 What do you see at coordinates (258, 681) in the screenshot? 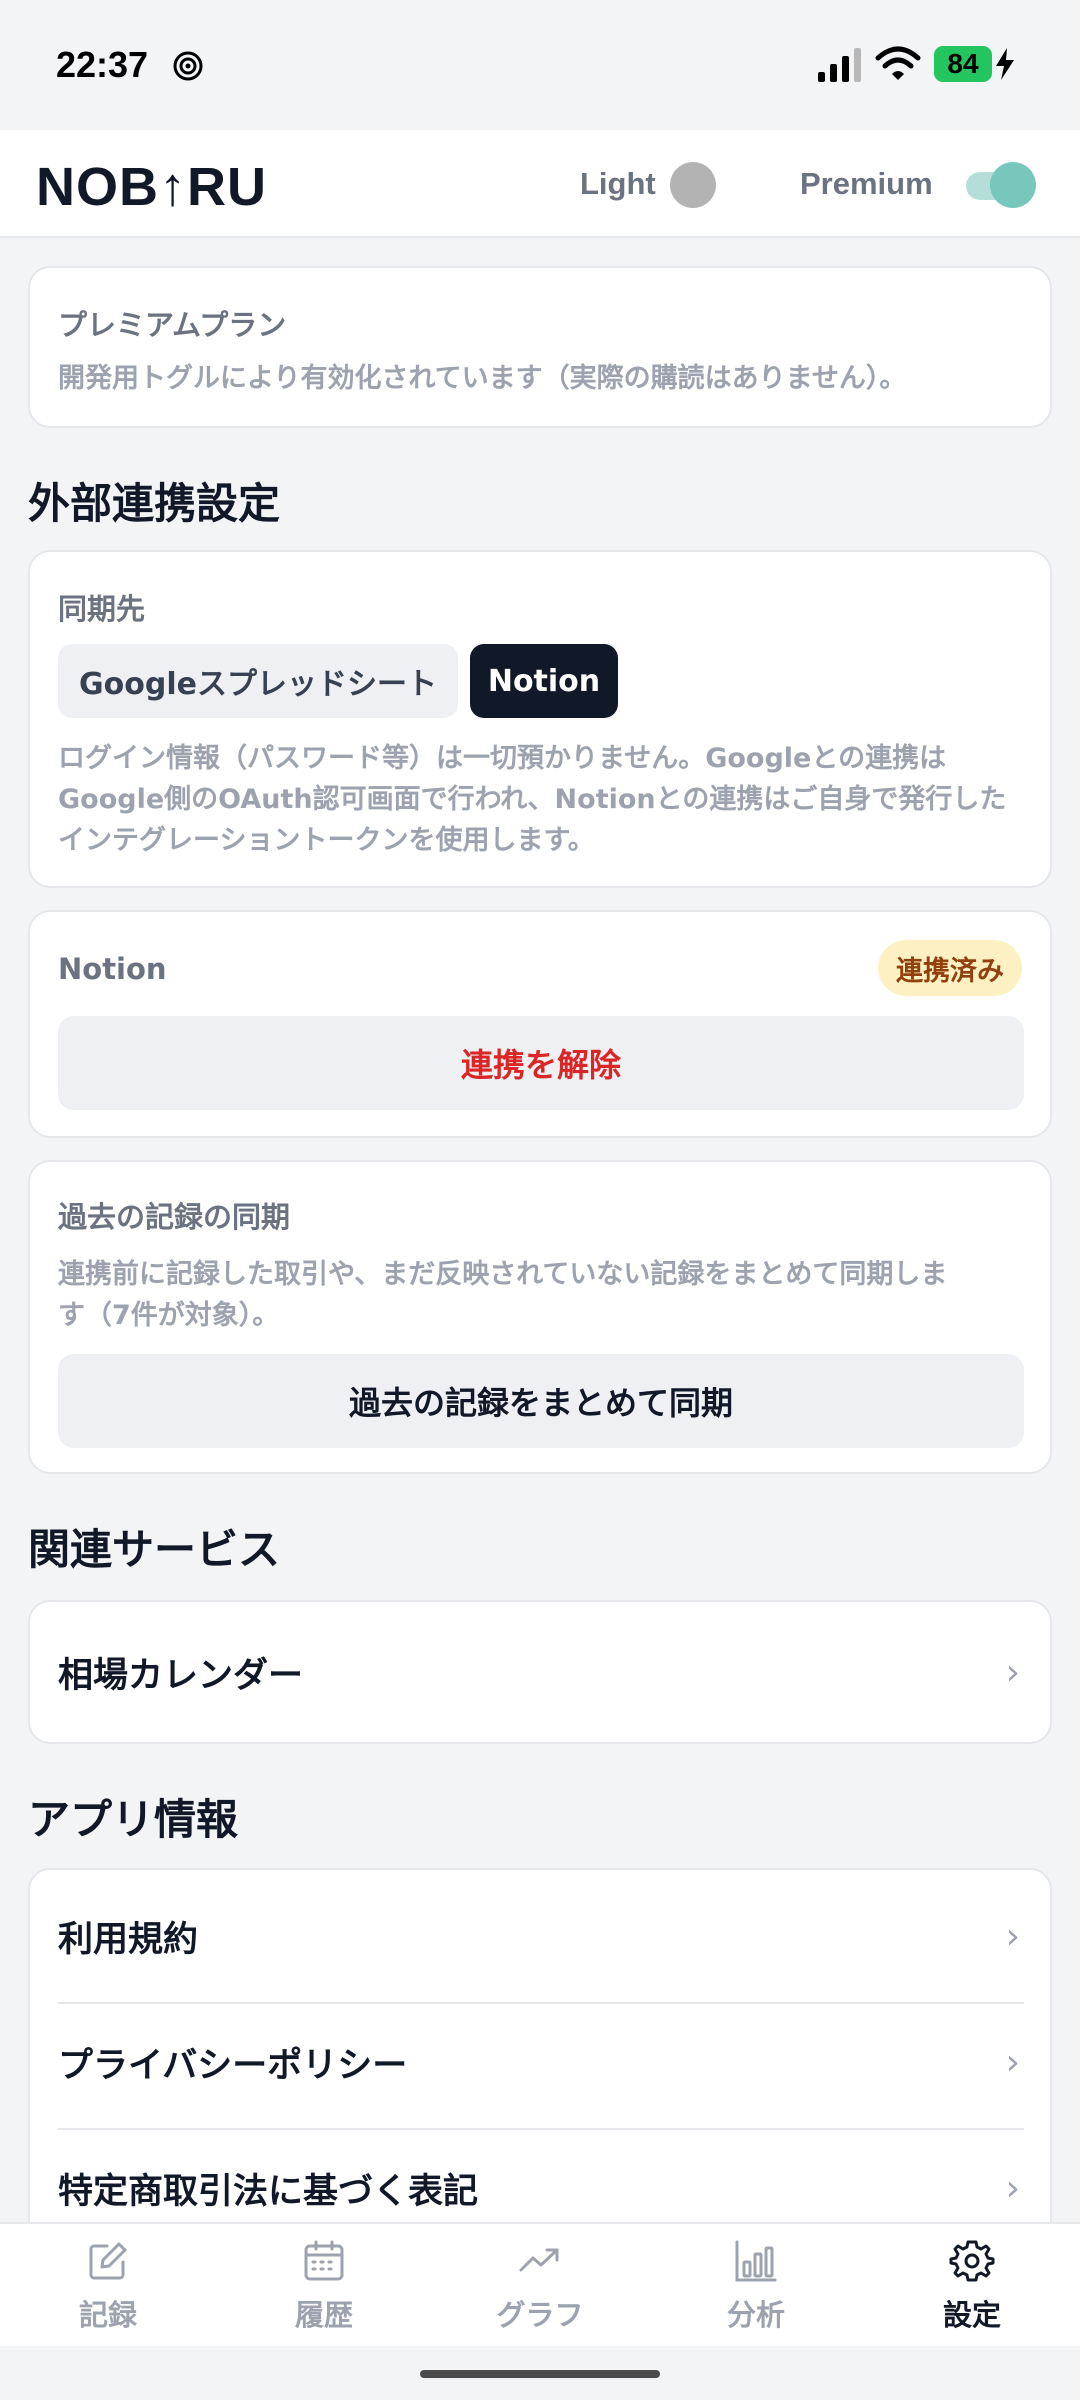
I see `google-sheets-option: Googleスプレッドシート` at bounding box center [258, 681].